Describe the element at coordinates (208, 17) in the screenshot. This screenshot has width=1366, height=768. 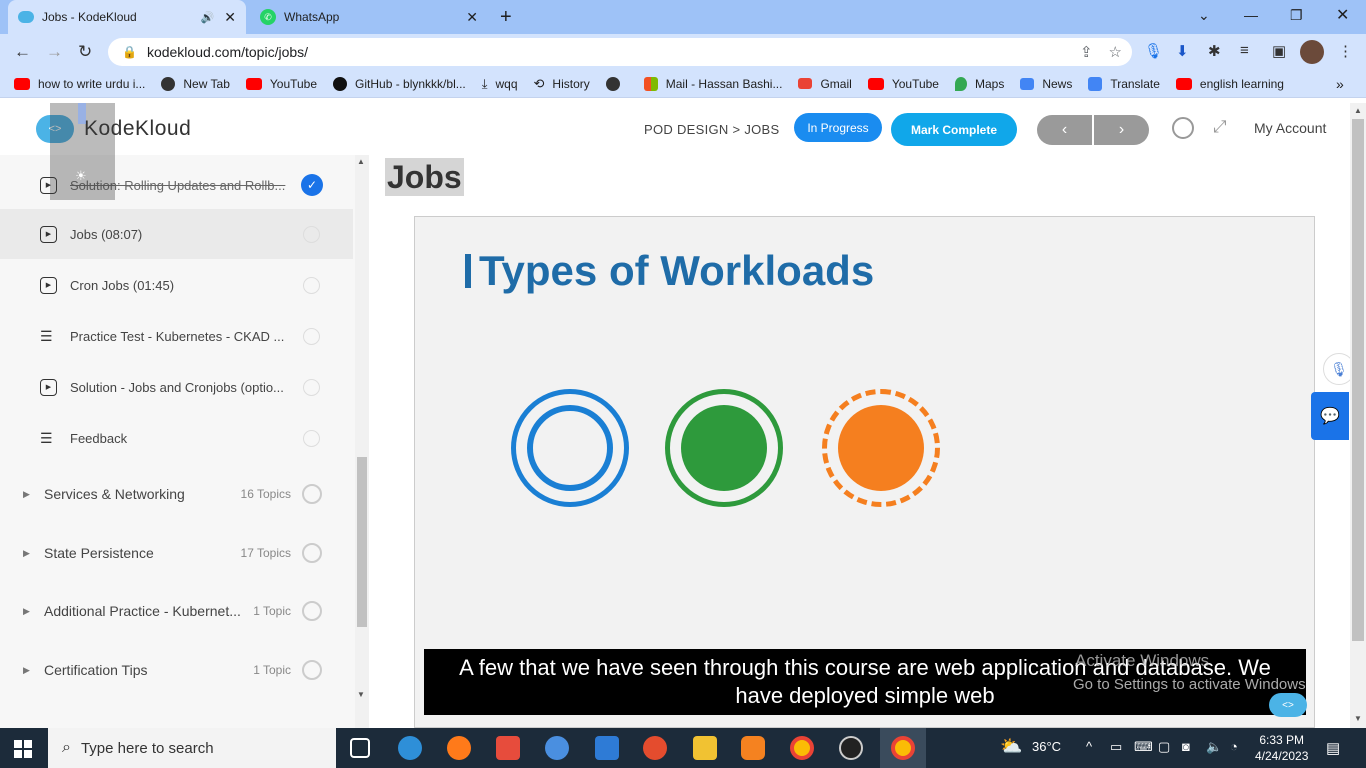
I see `speaker-icon: 🔊` at that location.